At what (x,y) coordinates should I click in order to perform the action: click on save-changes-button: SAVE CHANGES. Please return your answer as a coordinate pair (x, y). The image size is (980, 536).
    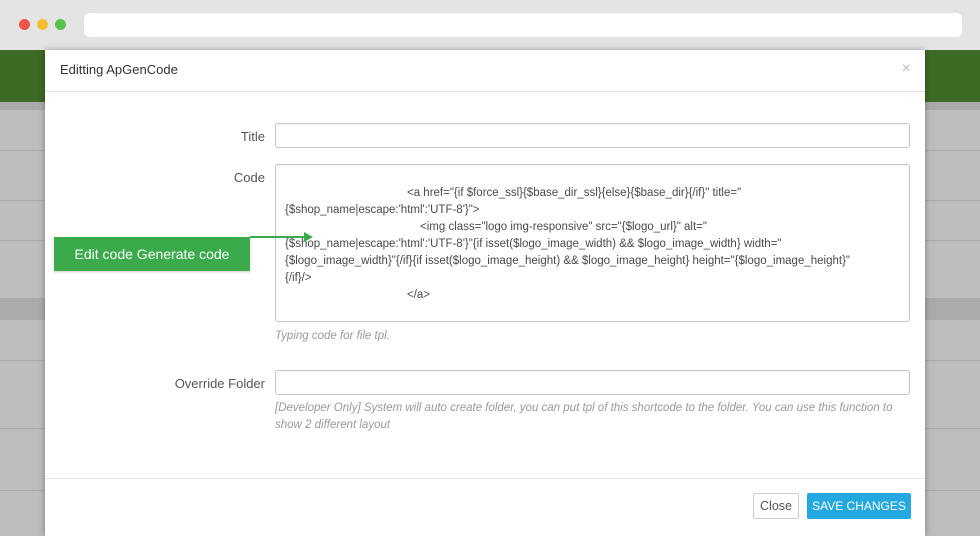
    Looking at the image, I should click on (859, 506).